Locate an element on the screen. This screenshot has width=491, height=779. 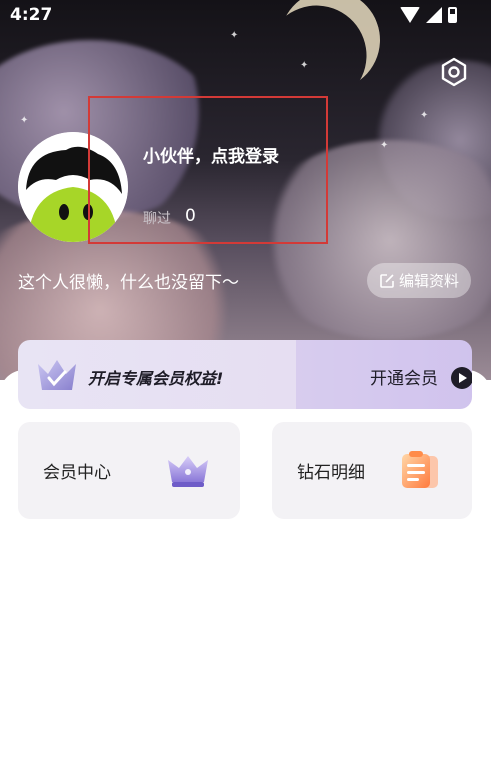
edit-profile-button: 编辑资料 is located at coordinates (419, 280).